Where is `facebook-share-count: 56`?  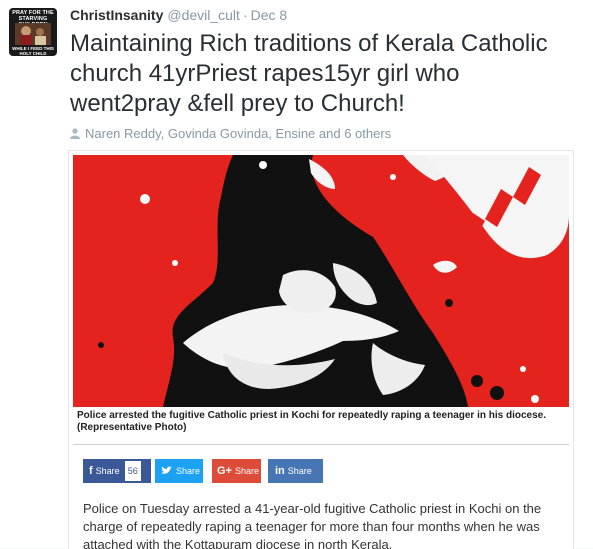 facebook-share-count: 56 is located at coordinates (132, 471).